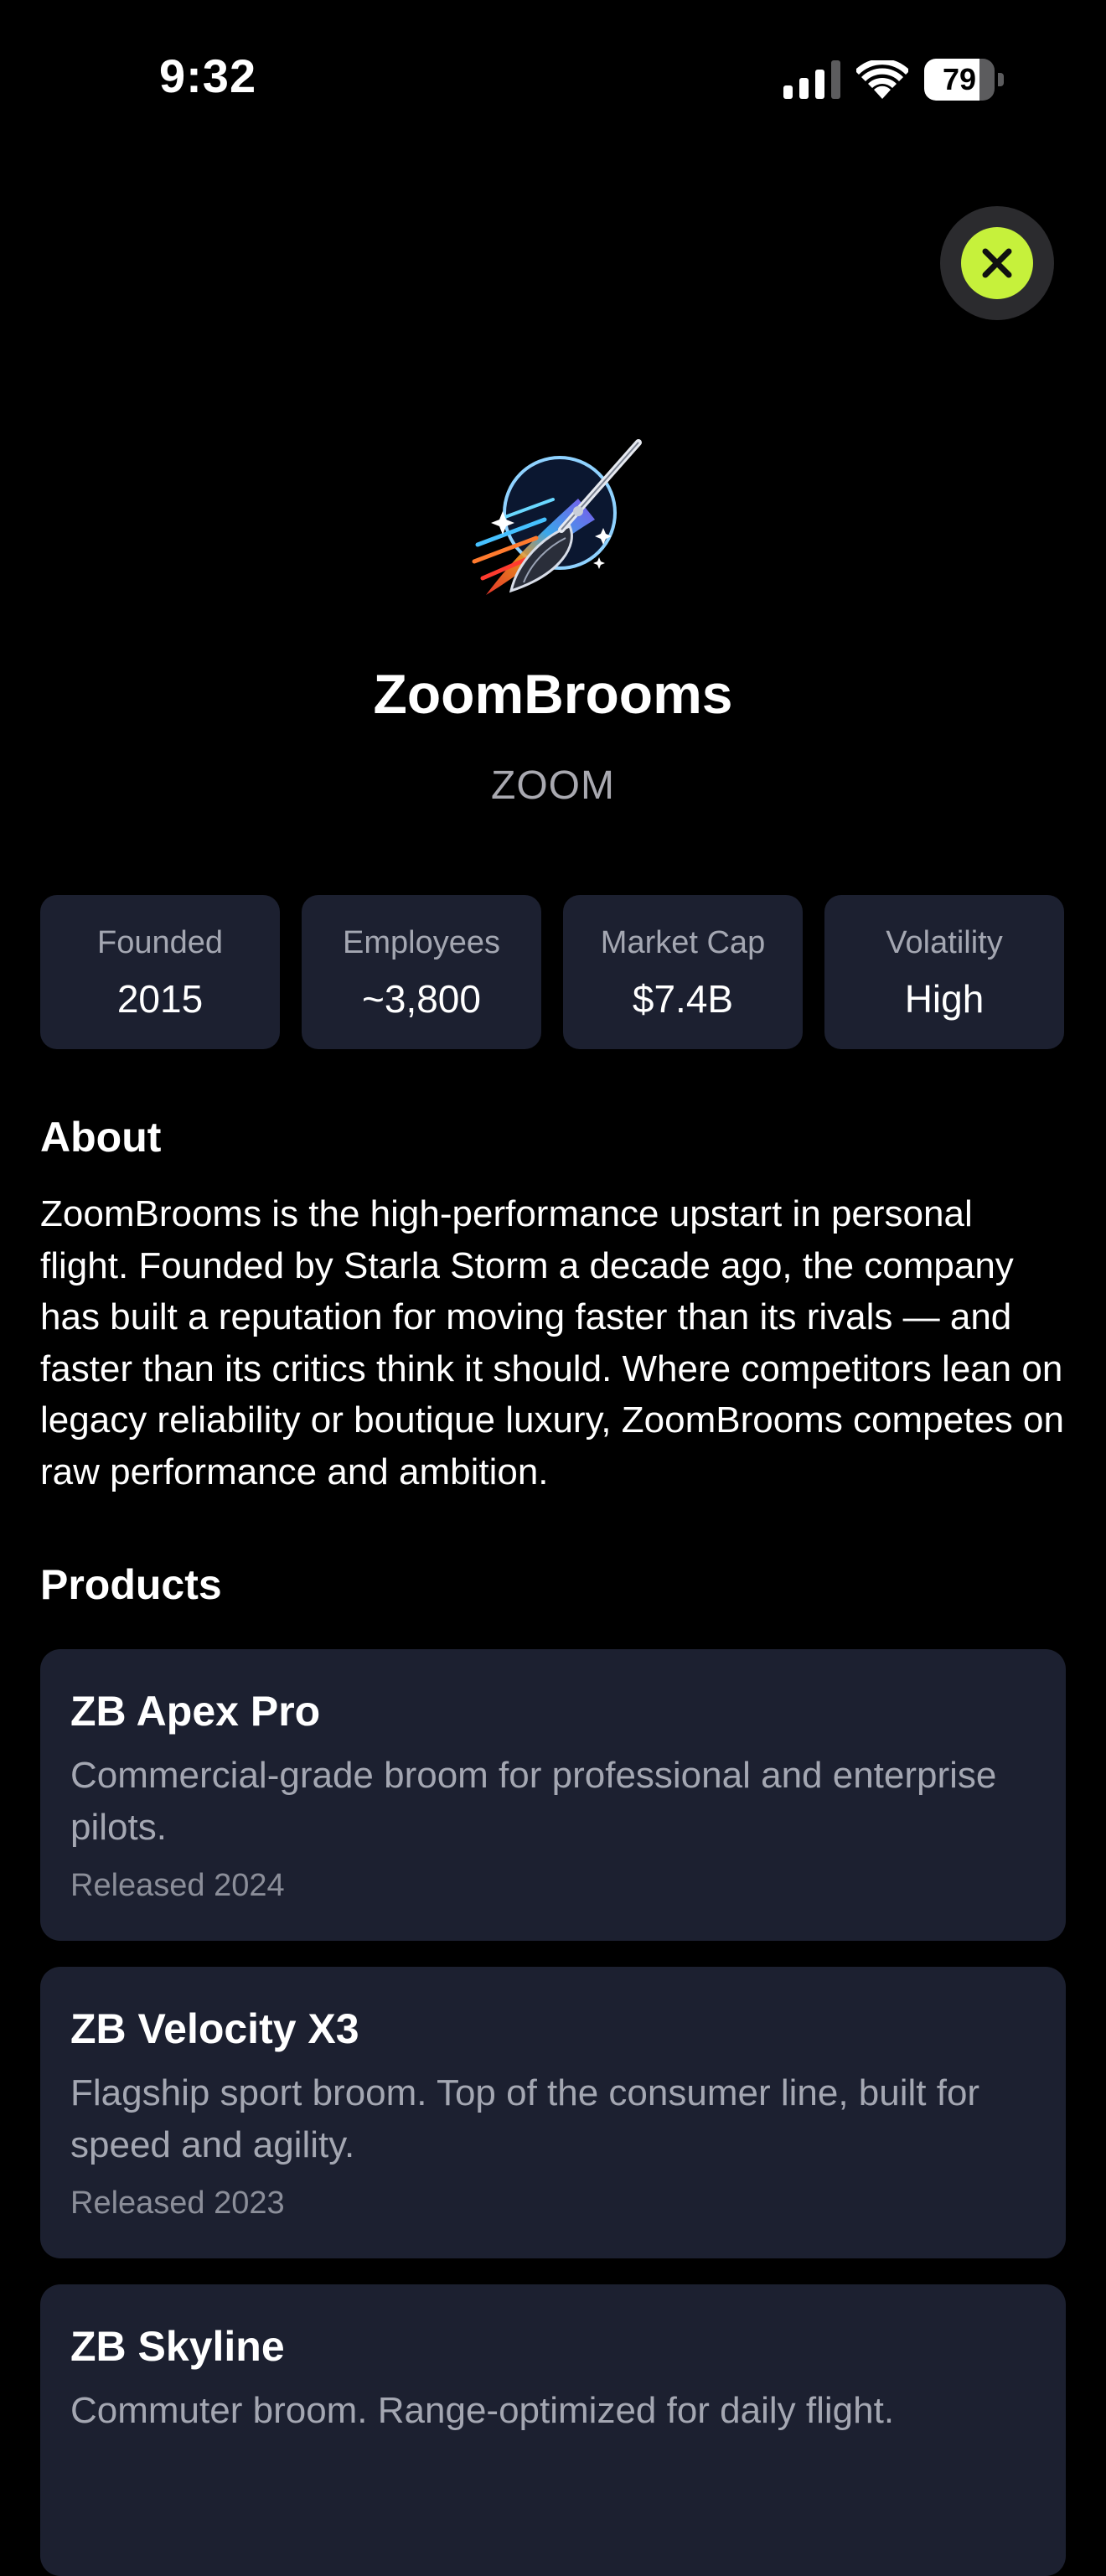 Image resolution: width=1106 pixels, height=2576 pixels. I want to click on cellular-signal-icon, so click(811, 79).